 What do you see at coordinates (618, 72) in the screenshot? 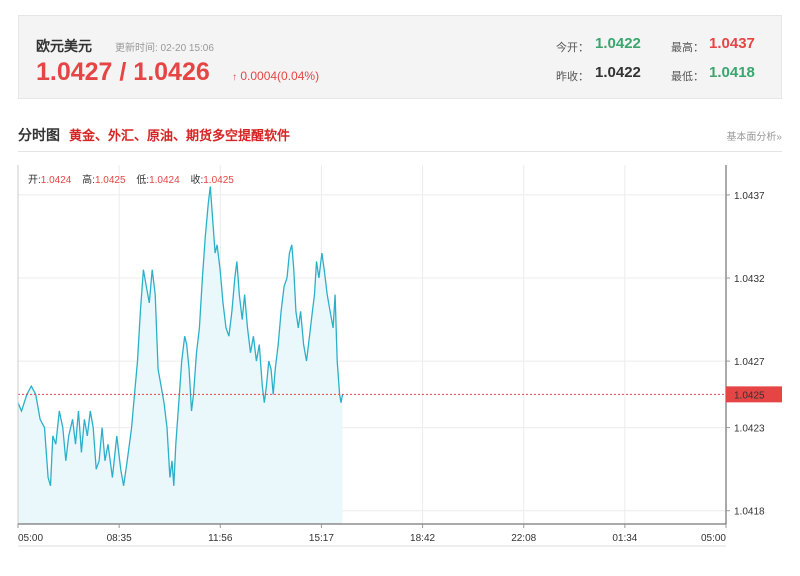
I see `prev-close-value: 1.0422` at bounding box center [618, 72].